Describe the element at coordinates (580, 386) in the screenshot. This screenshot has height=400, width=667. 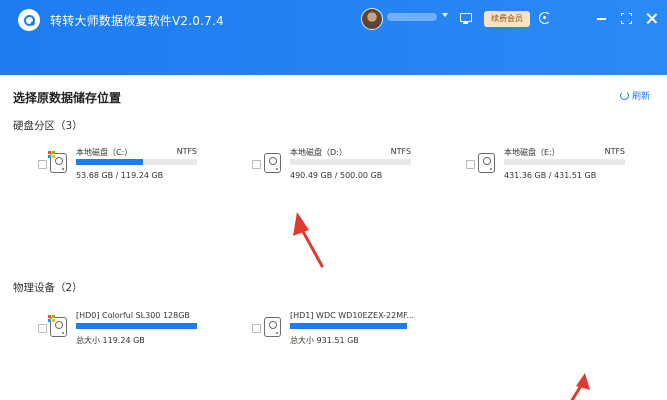
I see `annotation-arrow-bottom` at that location.